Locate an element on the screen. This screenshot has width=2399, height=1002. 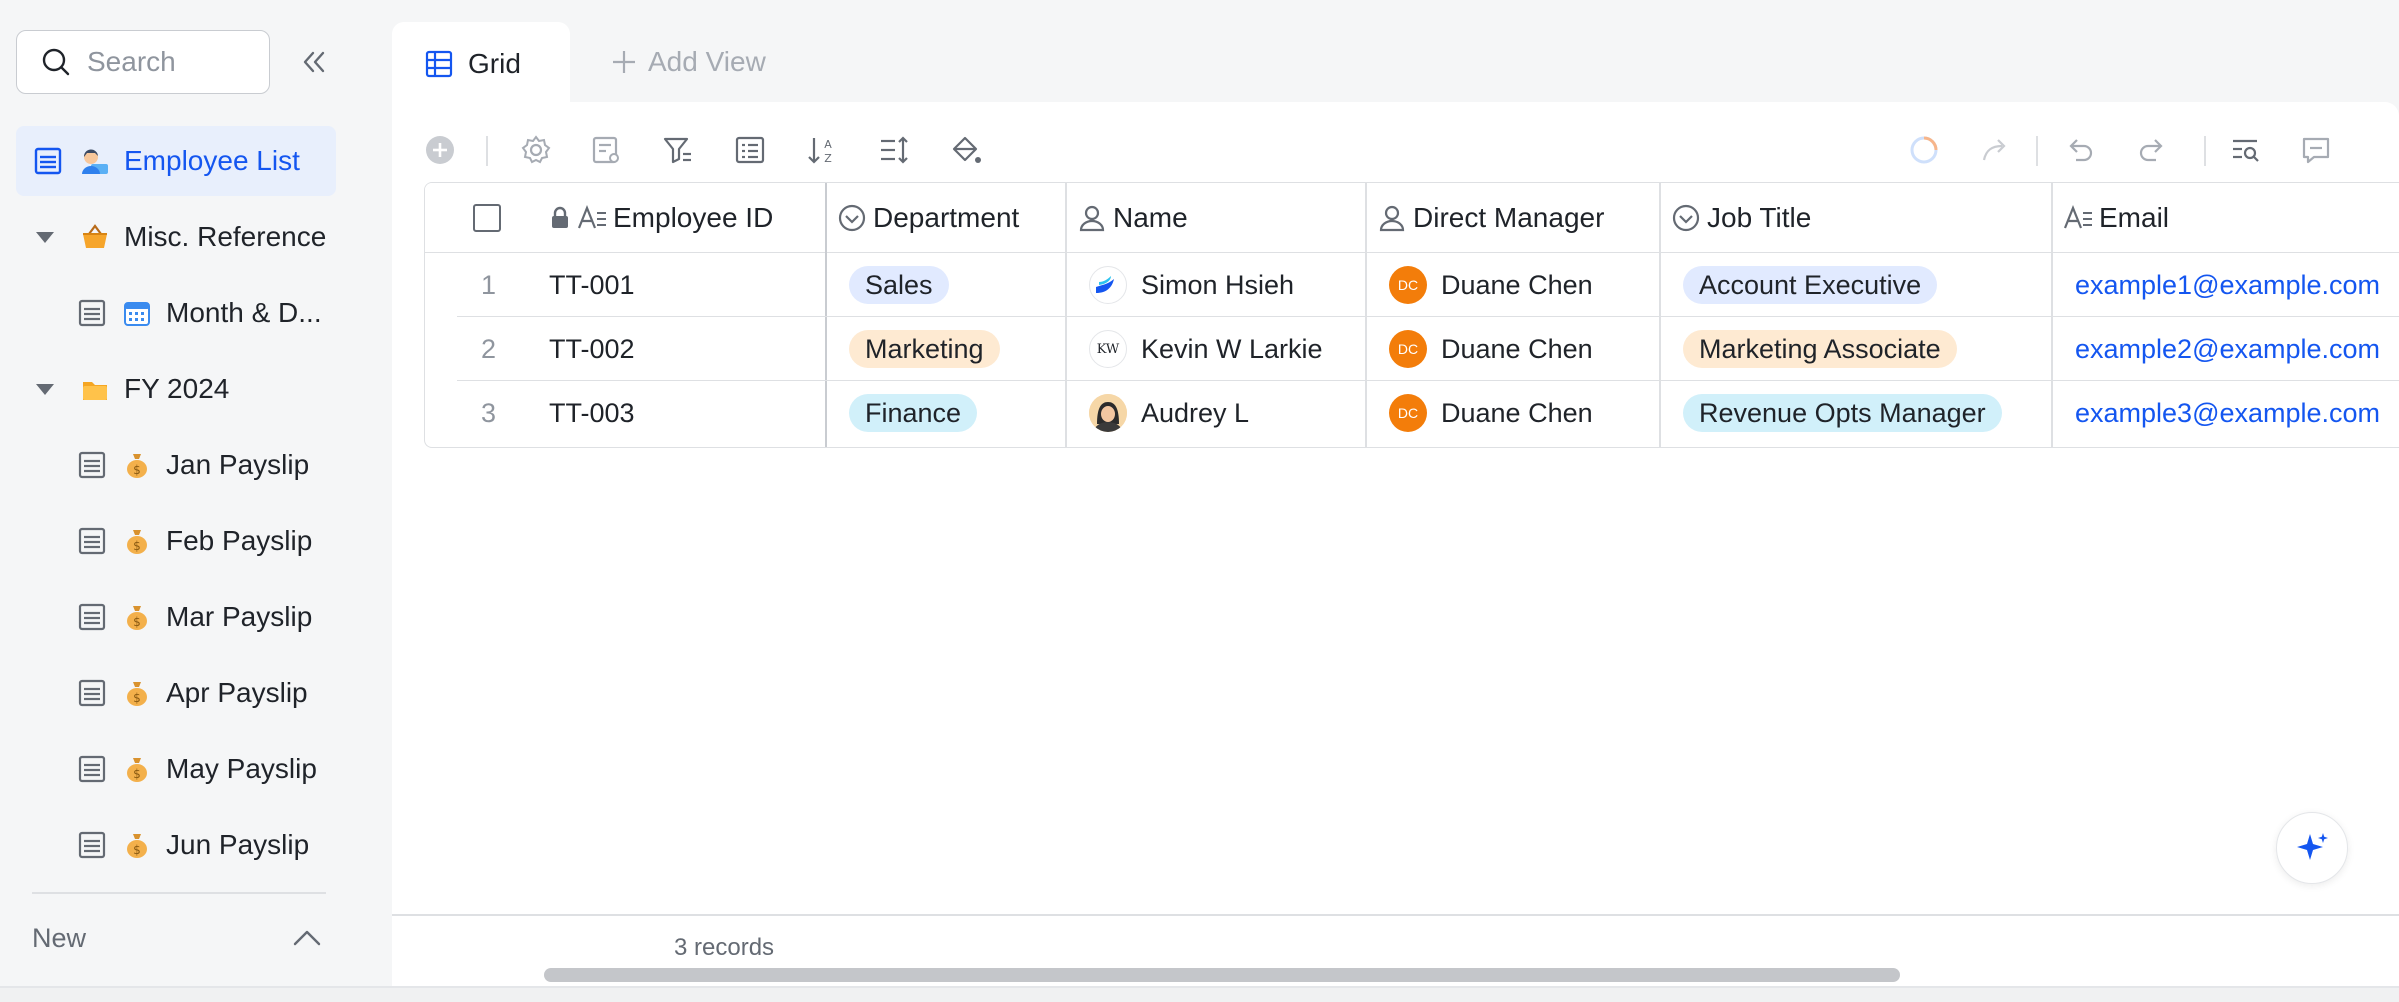
department-cell: Sales is located at coordinates (899, 285).